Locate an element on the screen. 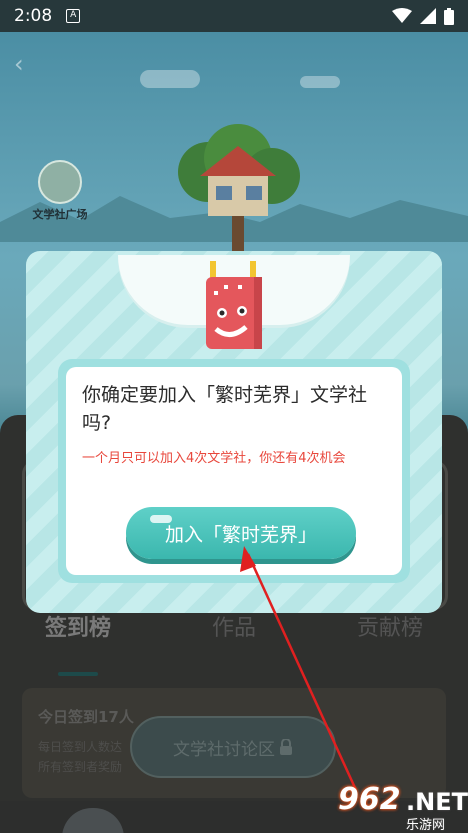  back-arrow-icon: ‹ is located at coordinates (19, 64).